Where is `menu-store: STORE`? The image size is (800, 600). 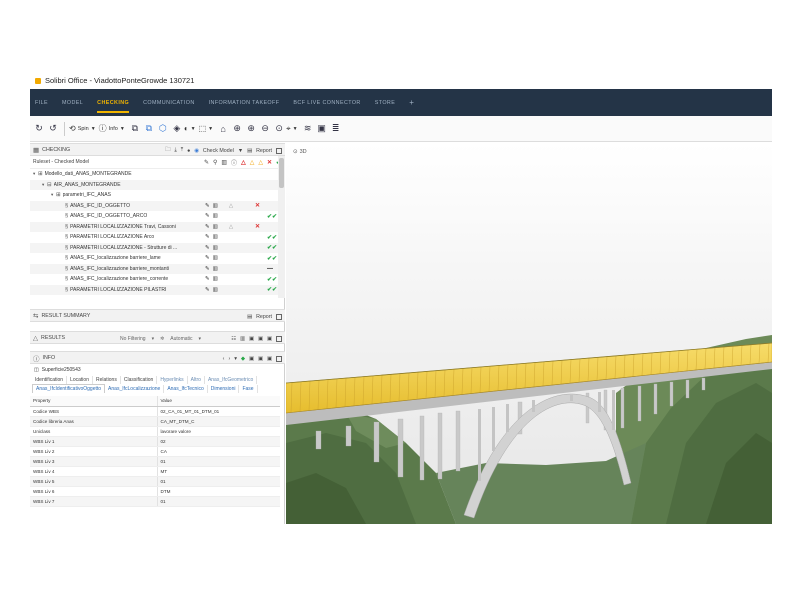
menu-store: STORE is located at coordinates (385, 103).